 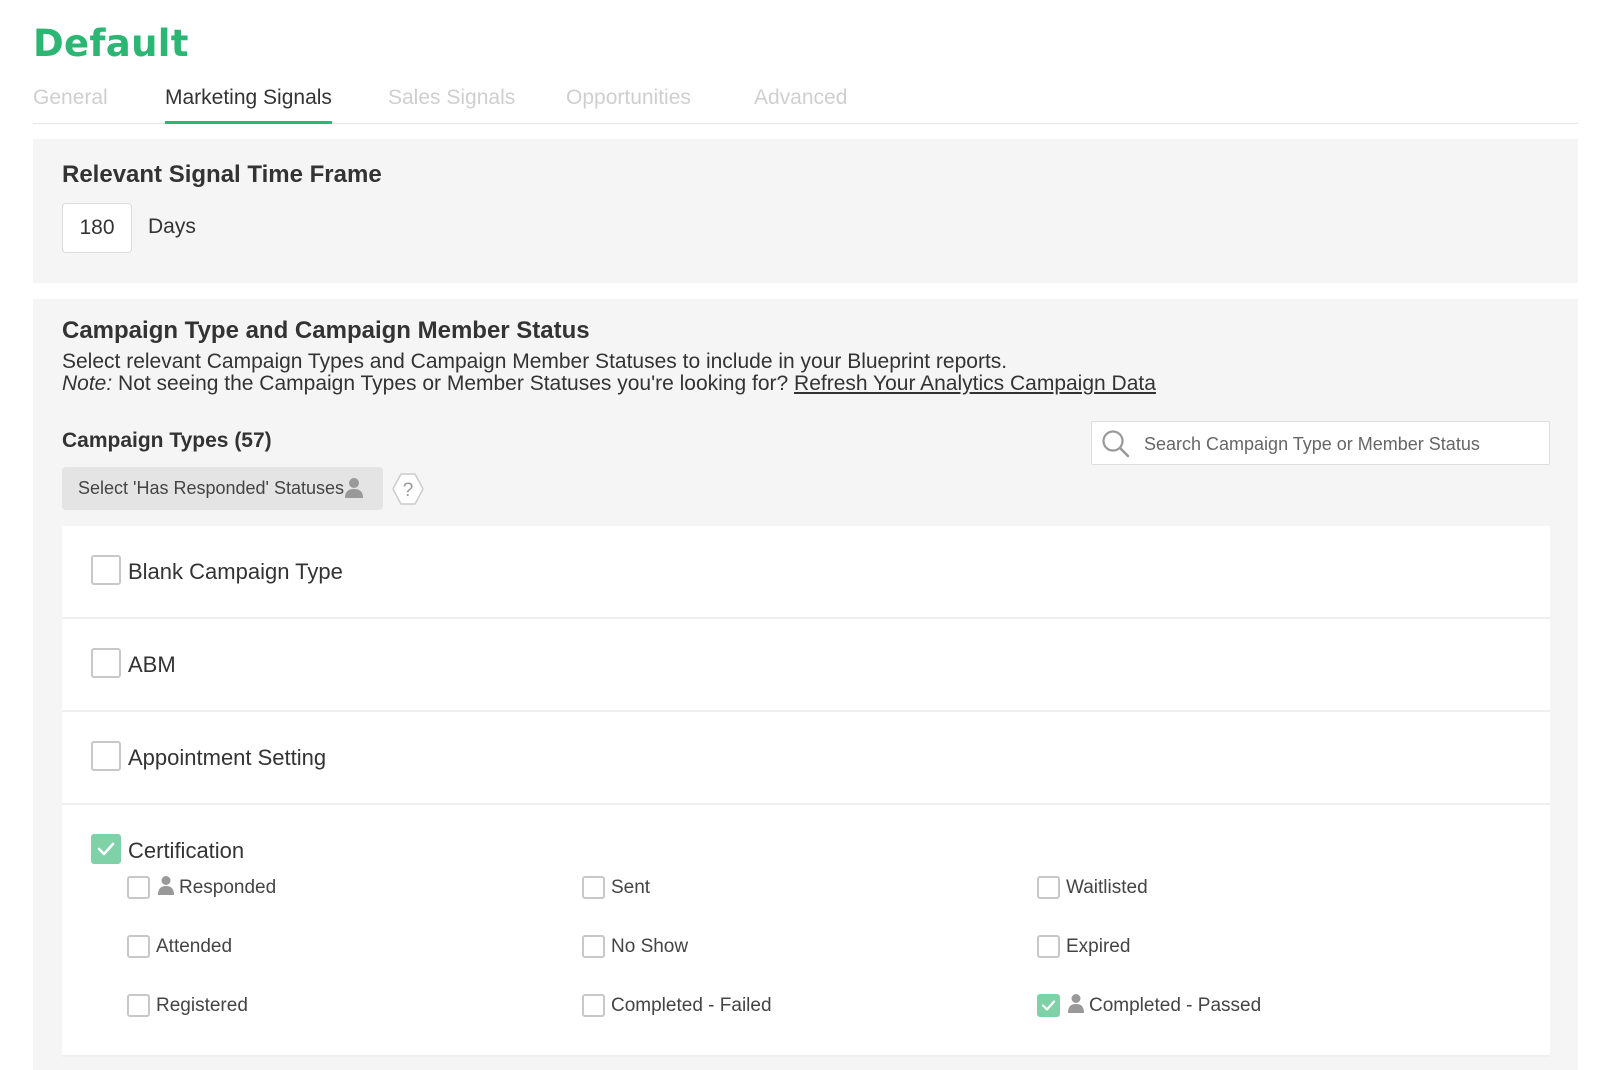 I want to click on select-responded-statuses-button: Select 'Has Responded' Statuses, so click(x=222, y=488).